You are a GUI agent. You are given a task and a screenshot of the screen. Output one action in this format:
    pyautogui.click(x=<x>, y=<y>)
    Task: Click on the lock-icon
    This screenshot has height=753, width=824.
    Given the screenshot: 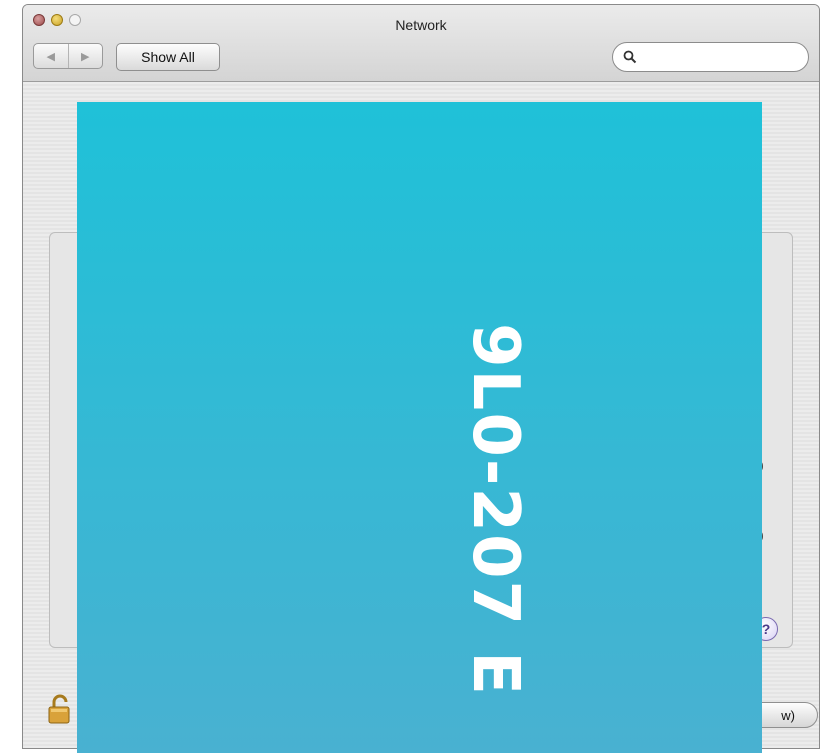 What is the action you would take?
    pyautogui.click(x=60, y=709)
    